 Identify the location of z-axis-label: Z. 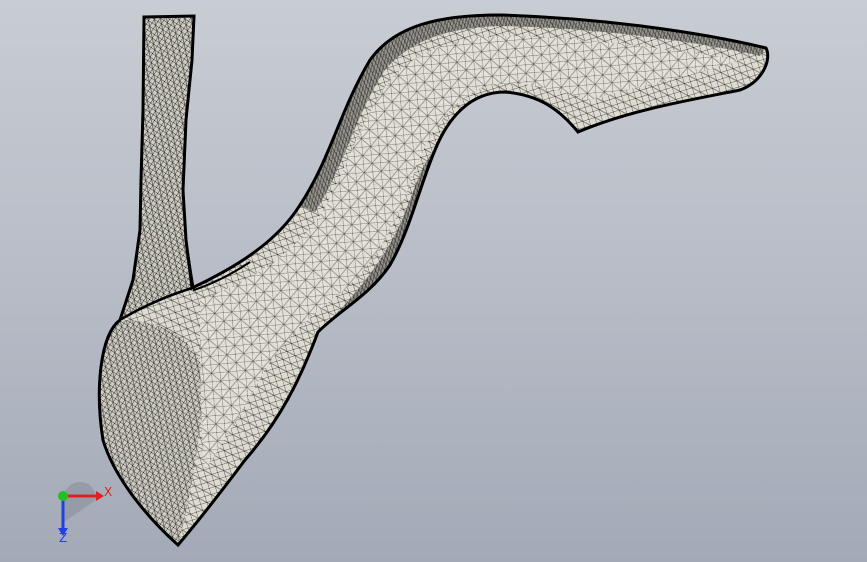
(63, 537).